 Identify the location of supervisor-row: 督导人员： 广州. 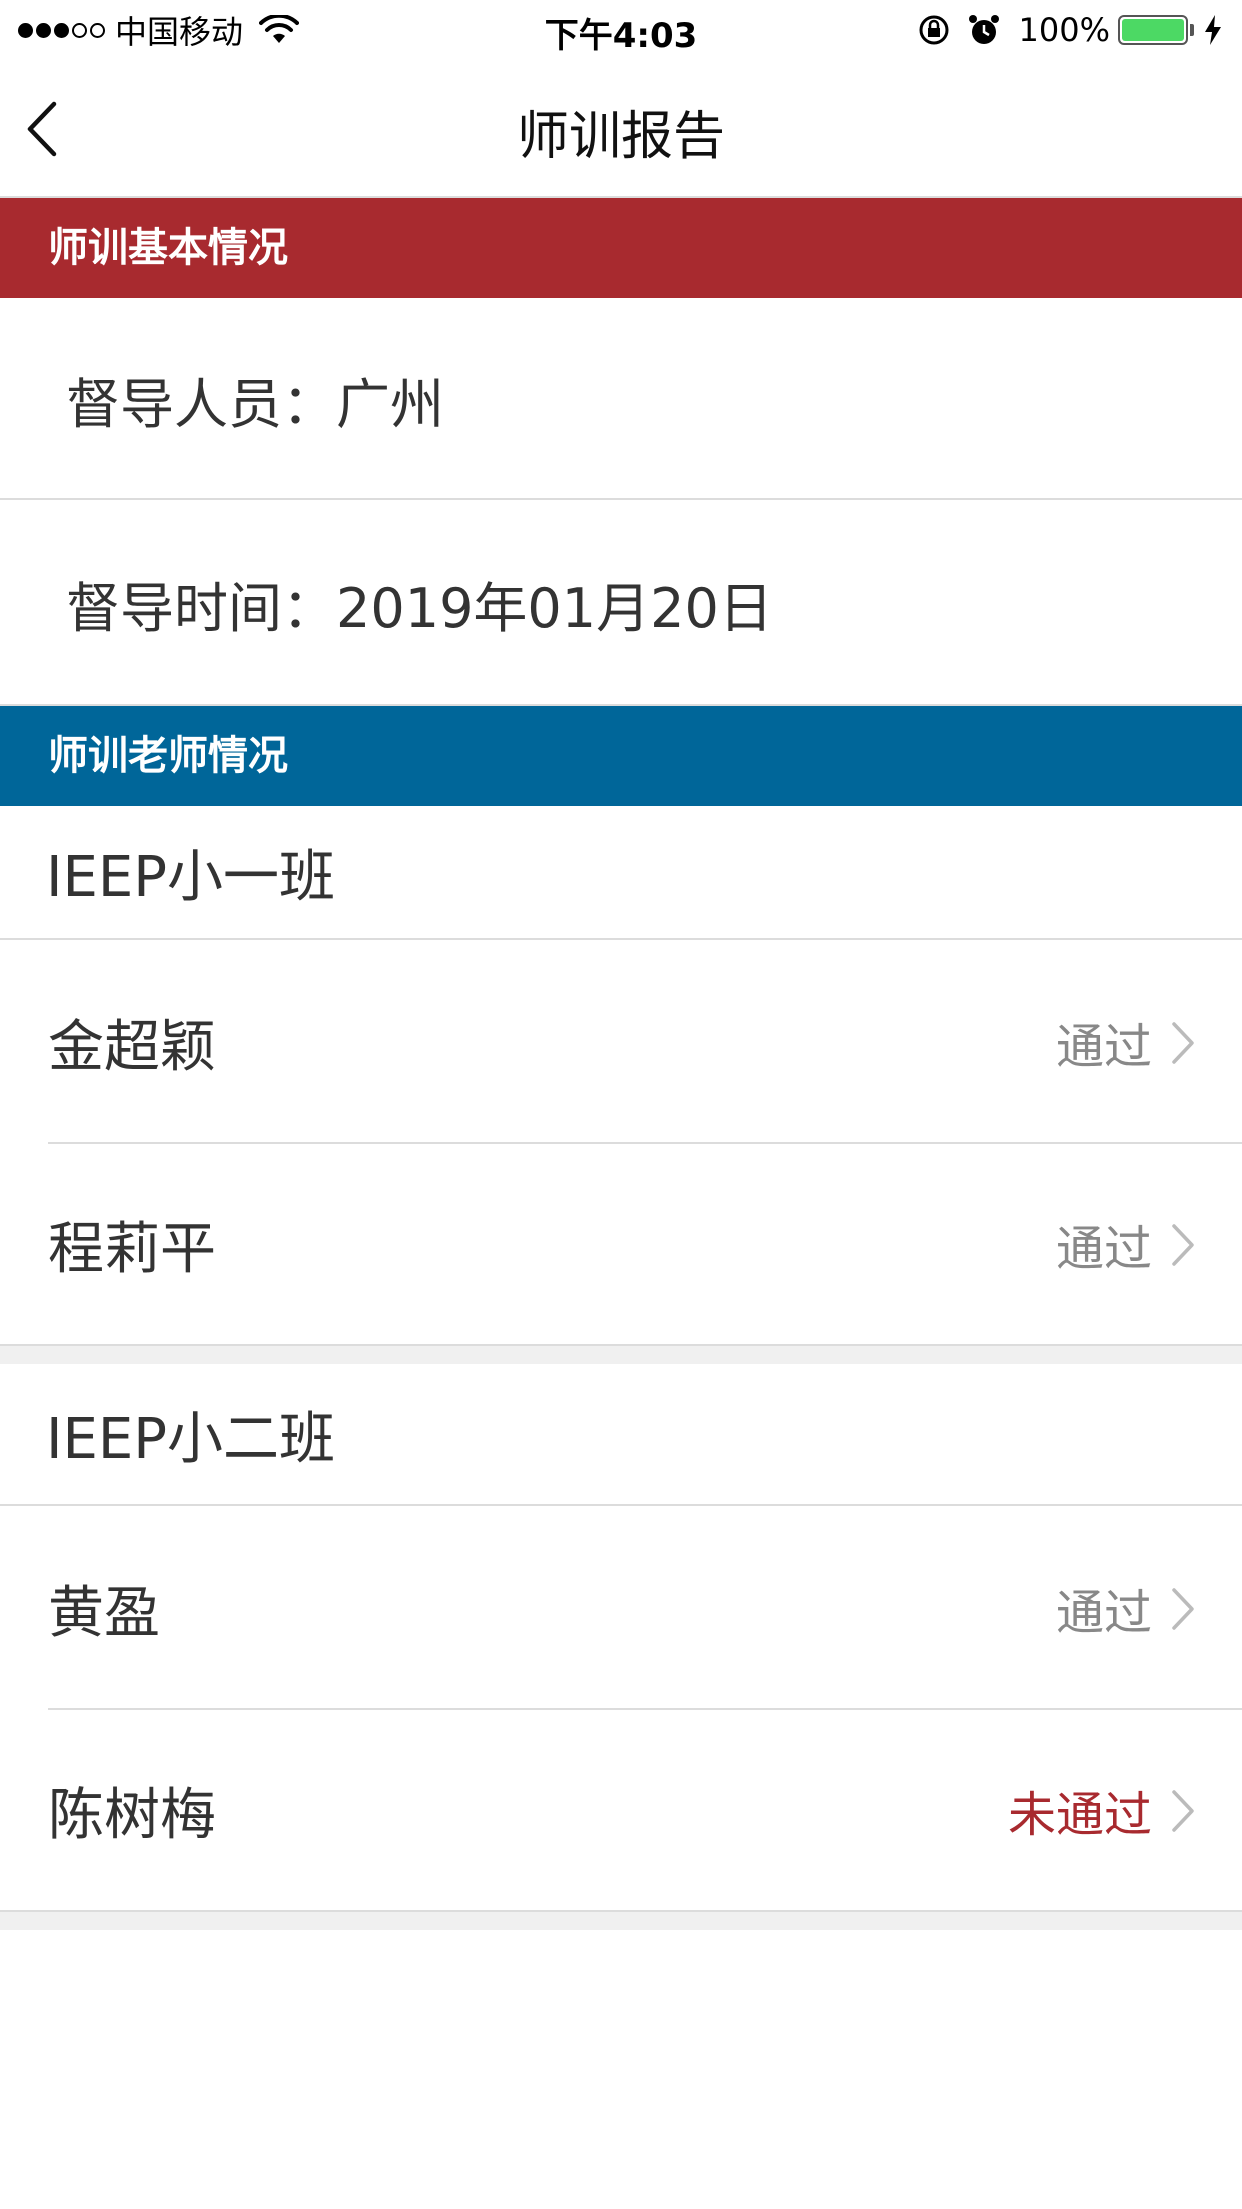
(621, 400).